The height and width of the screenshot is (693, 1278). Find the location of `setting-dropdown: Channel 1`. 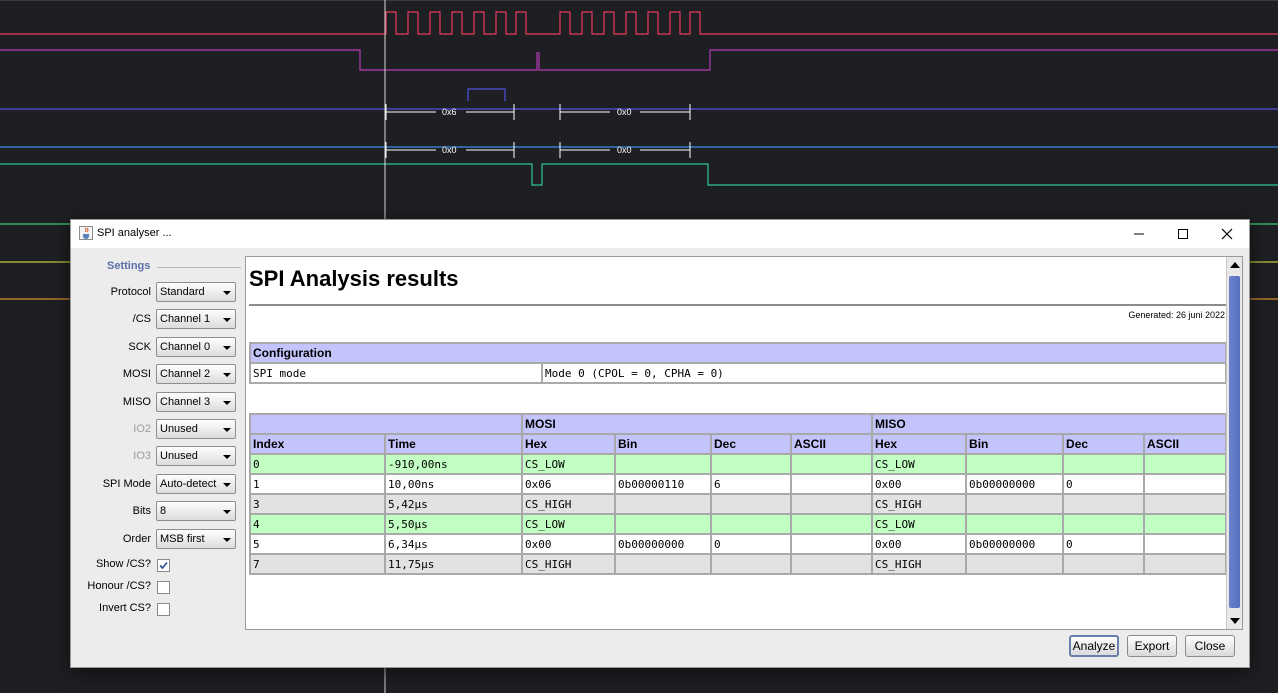

setting-dropdown: Channel 1 is located at coordinates (196, 319).